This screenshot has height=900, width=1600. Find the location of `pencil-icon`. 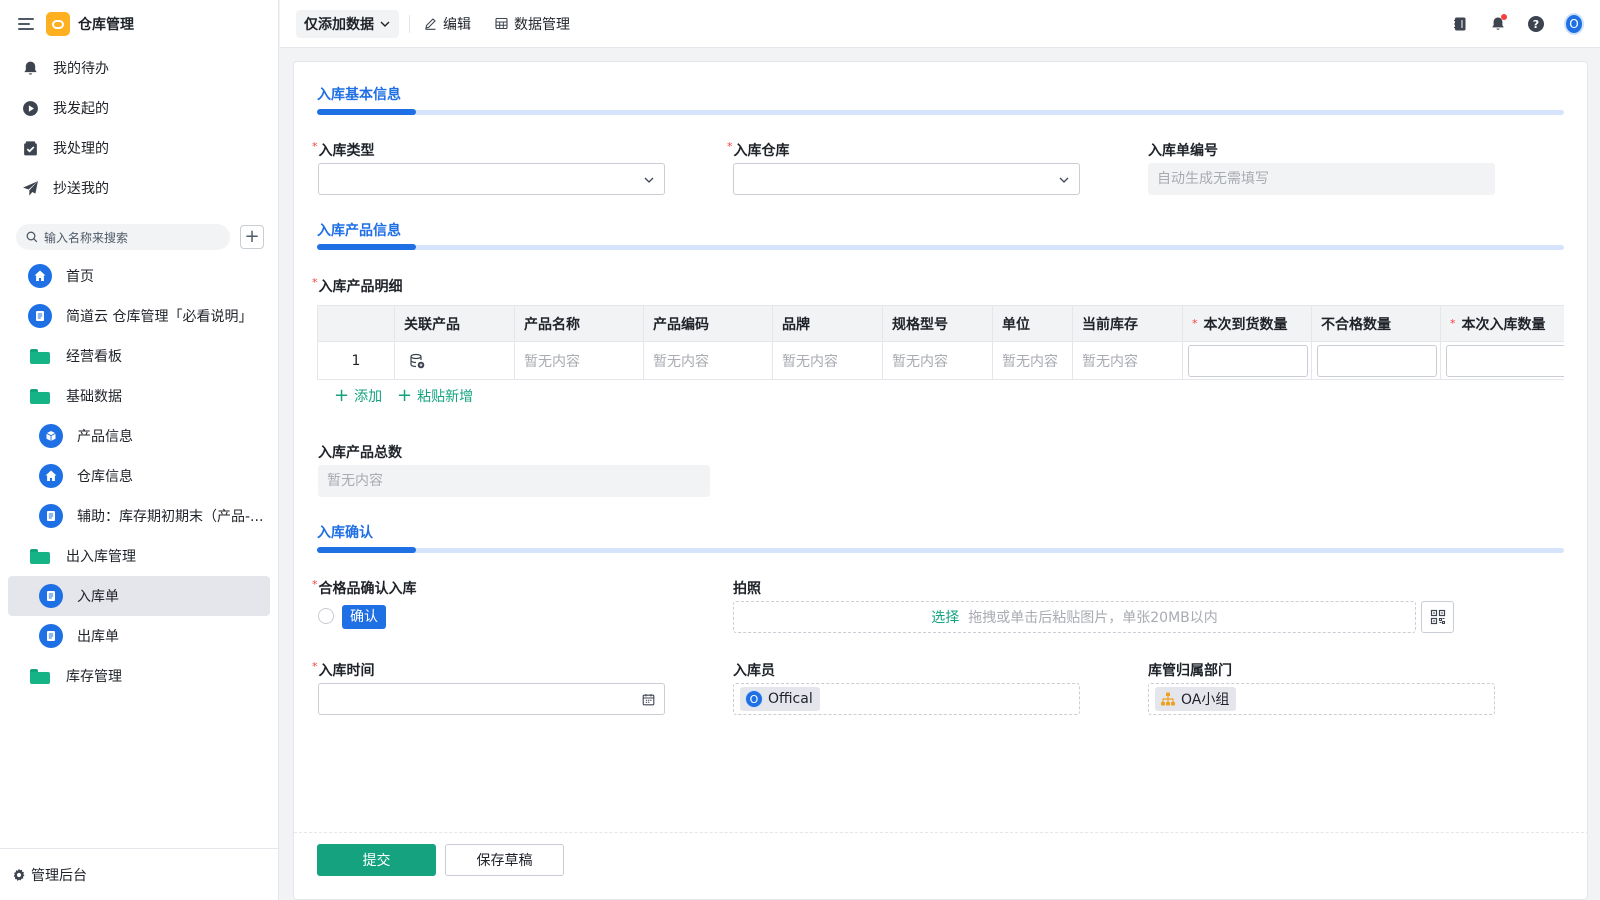

pencil-icon is located at coordinates (430, 24).